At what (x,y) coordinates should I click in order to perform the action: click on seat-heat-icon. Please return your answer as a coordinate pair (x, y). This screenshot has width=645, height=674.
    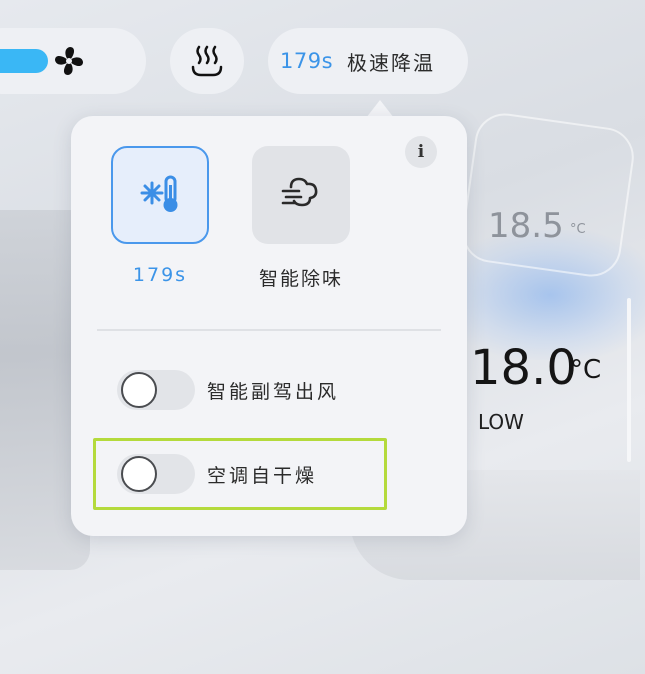
    Looking at the image, I should click on (207, 61).